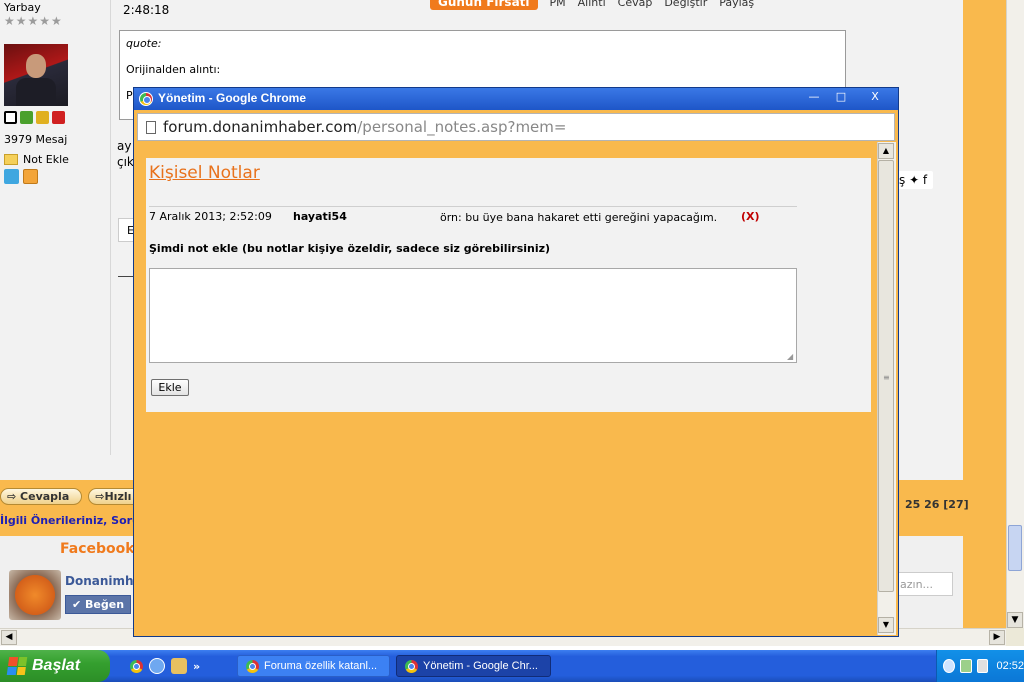 This screenshot has width=1024, height=682. What do you see at coordinates (22, 7) in the screenshot?
I see `user-rank: Yarbay` at bounding box center [22, 7].